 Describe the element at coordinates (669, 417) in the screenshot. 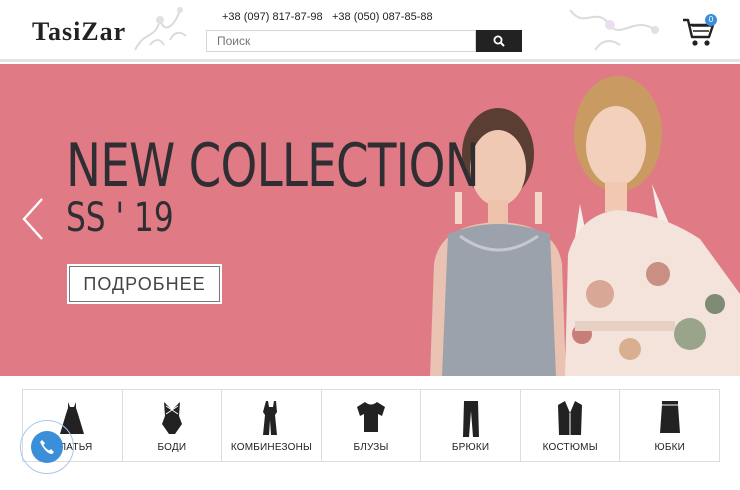

I see `skirt-icon` at that location.